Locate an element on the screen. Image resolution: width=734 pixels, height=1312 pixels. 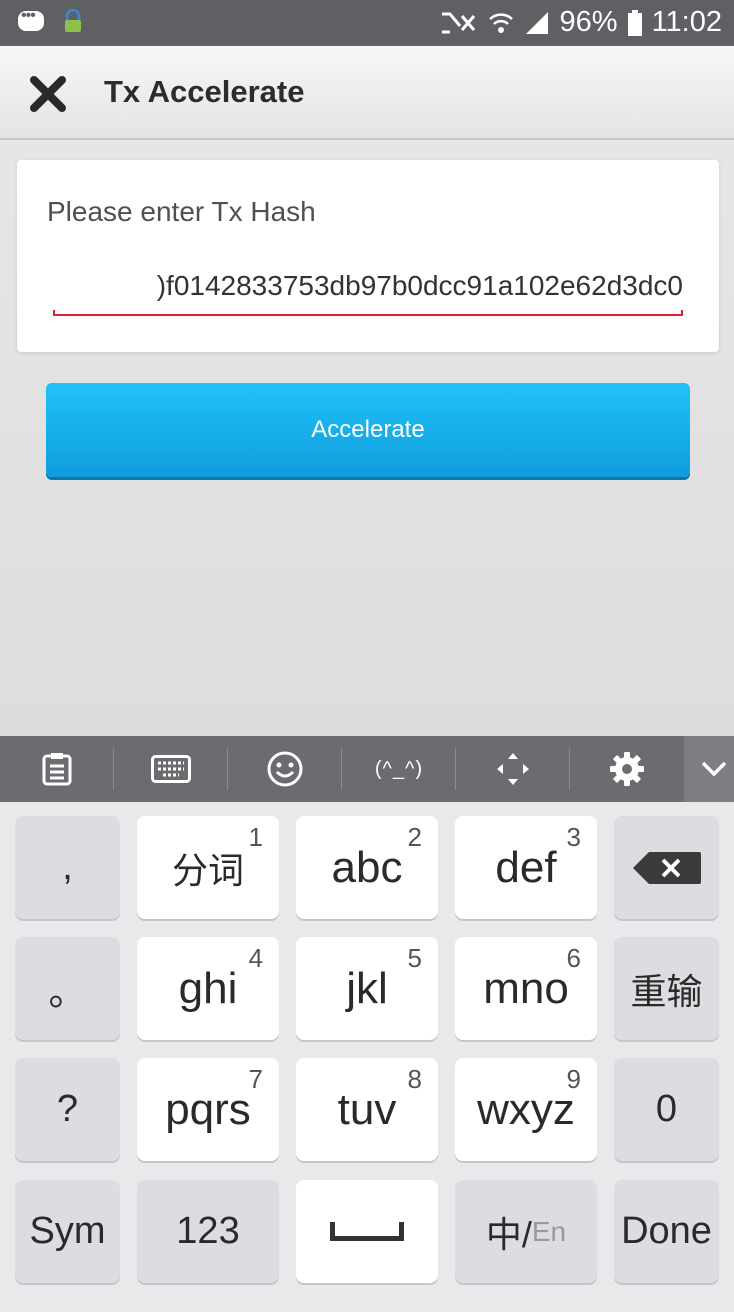
key-zero: 0 is located at coordinates (666, 1109).